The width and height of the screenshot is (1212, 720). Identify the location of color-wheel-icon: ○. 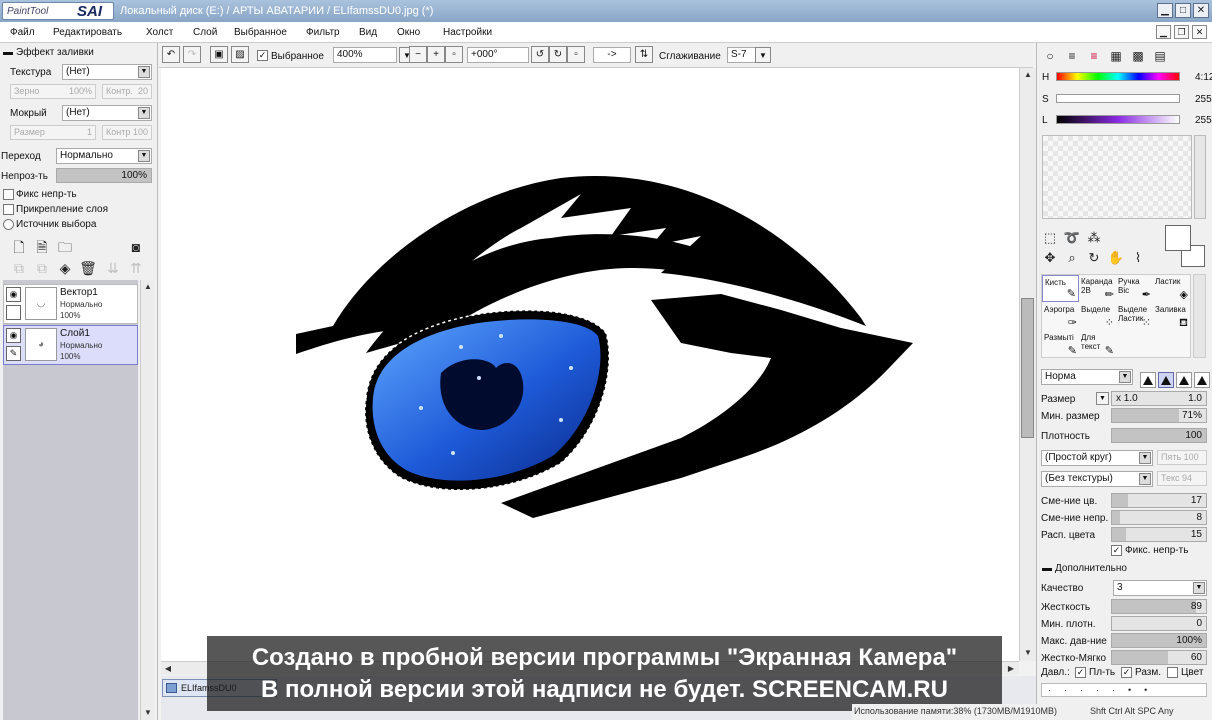
(1050, 56).